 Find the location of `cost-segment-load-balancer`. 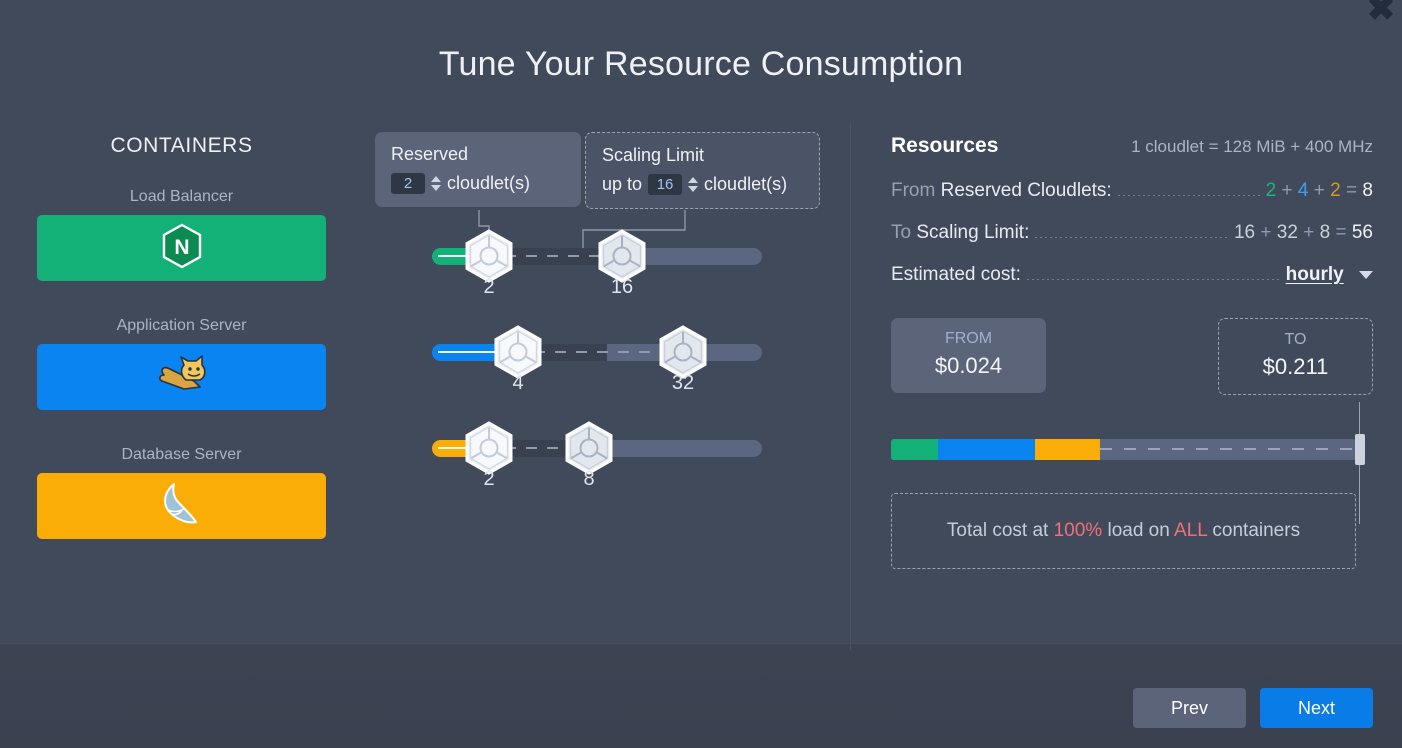

cost-segment-load-balancer is located at coordinates (914, 449).